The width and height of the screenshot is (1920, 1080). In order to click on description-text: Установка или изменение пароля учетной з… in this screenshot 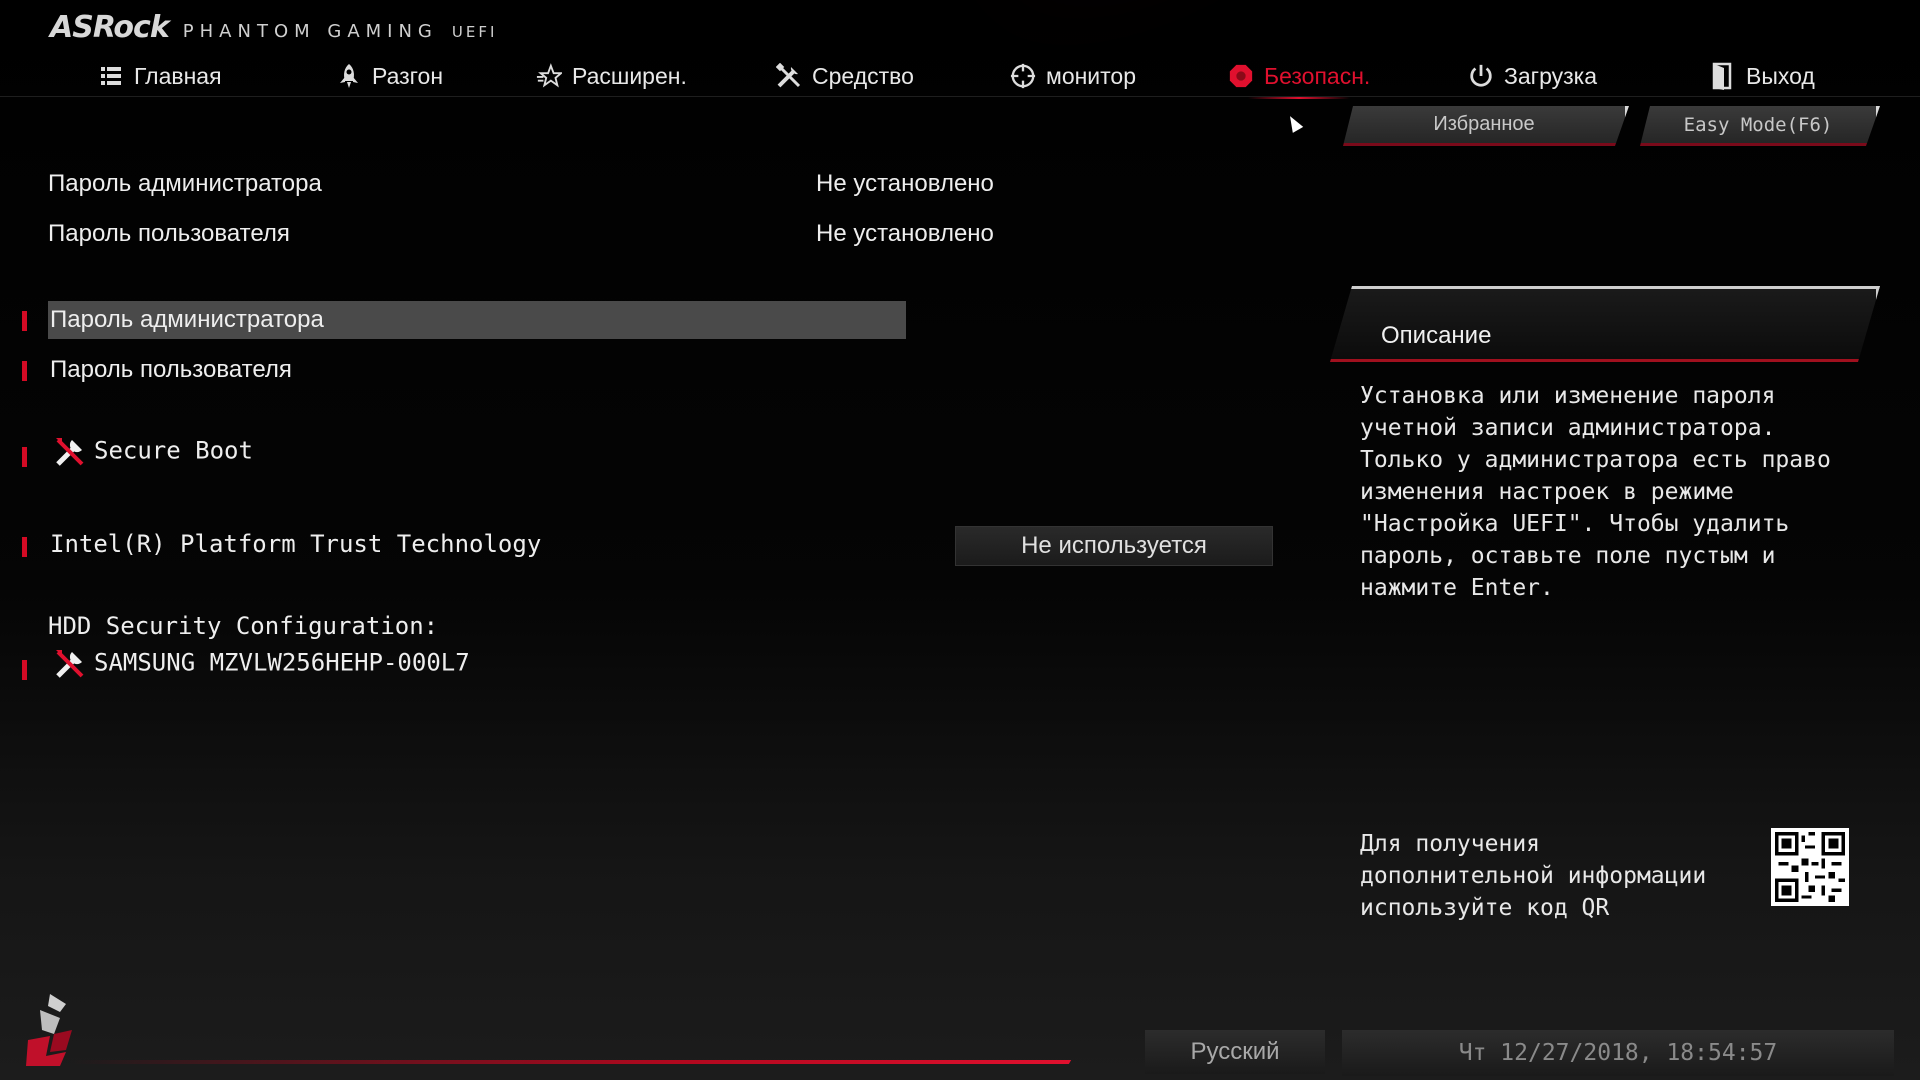, I will do `click(1595, 492)`.